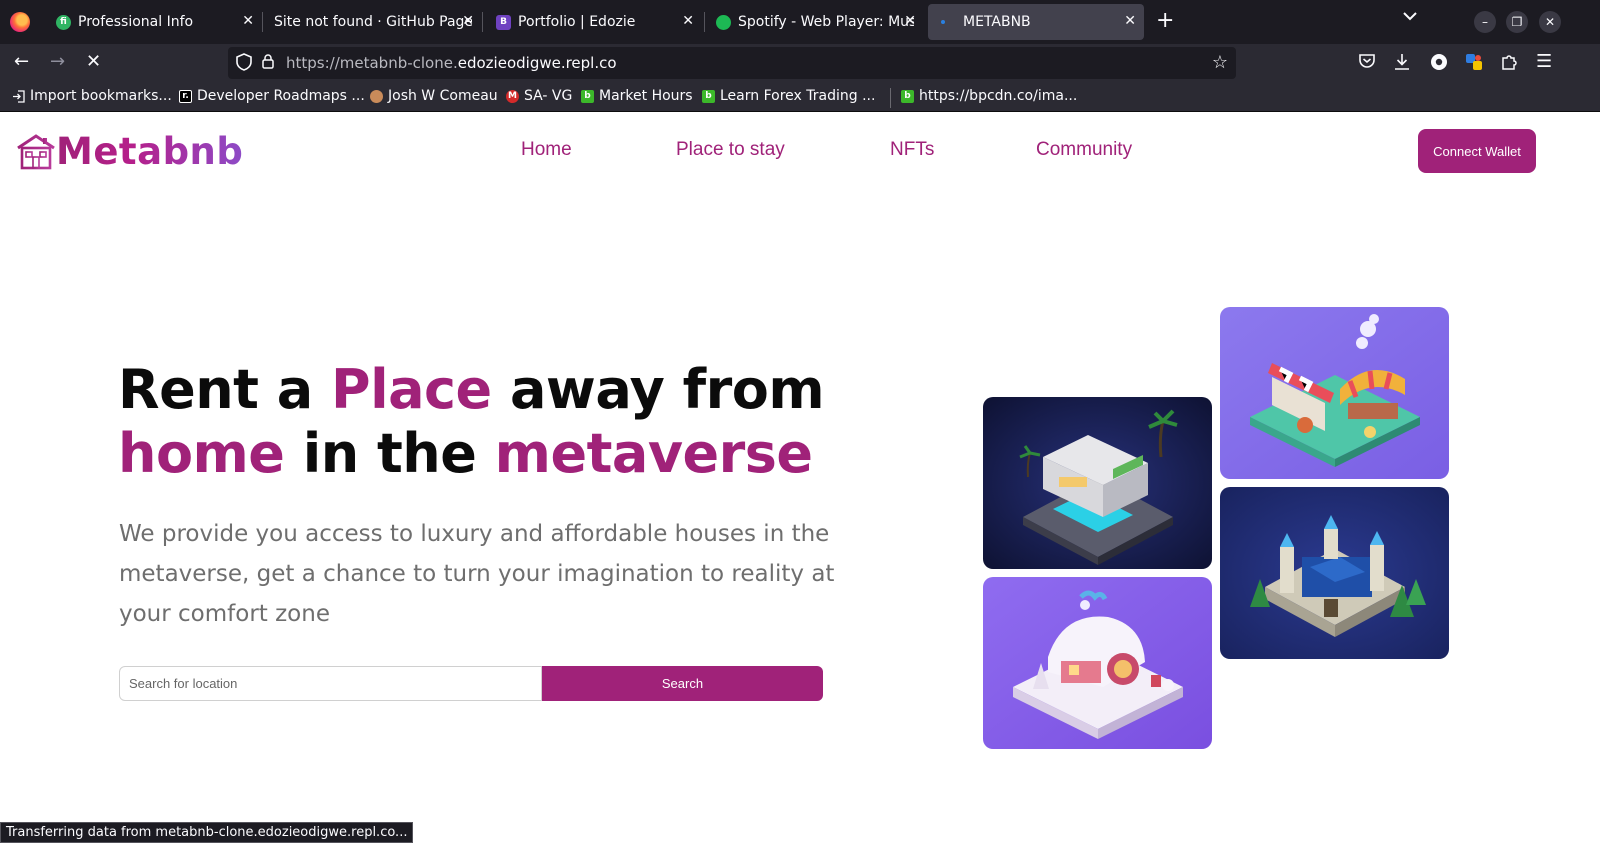 This screenshot has height=860, width=1600. Describe the element at coordinates (1165, 21) in the screenshot. I see `new-tab-button: +` at that location.